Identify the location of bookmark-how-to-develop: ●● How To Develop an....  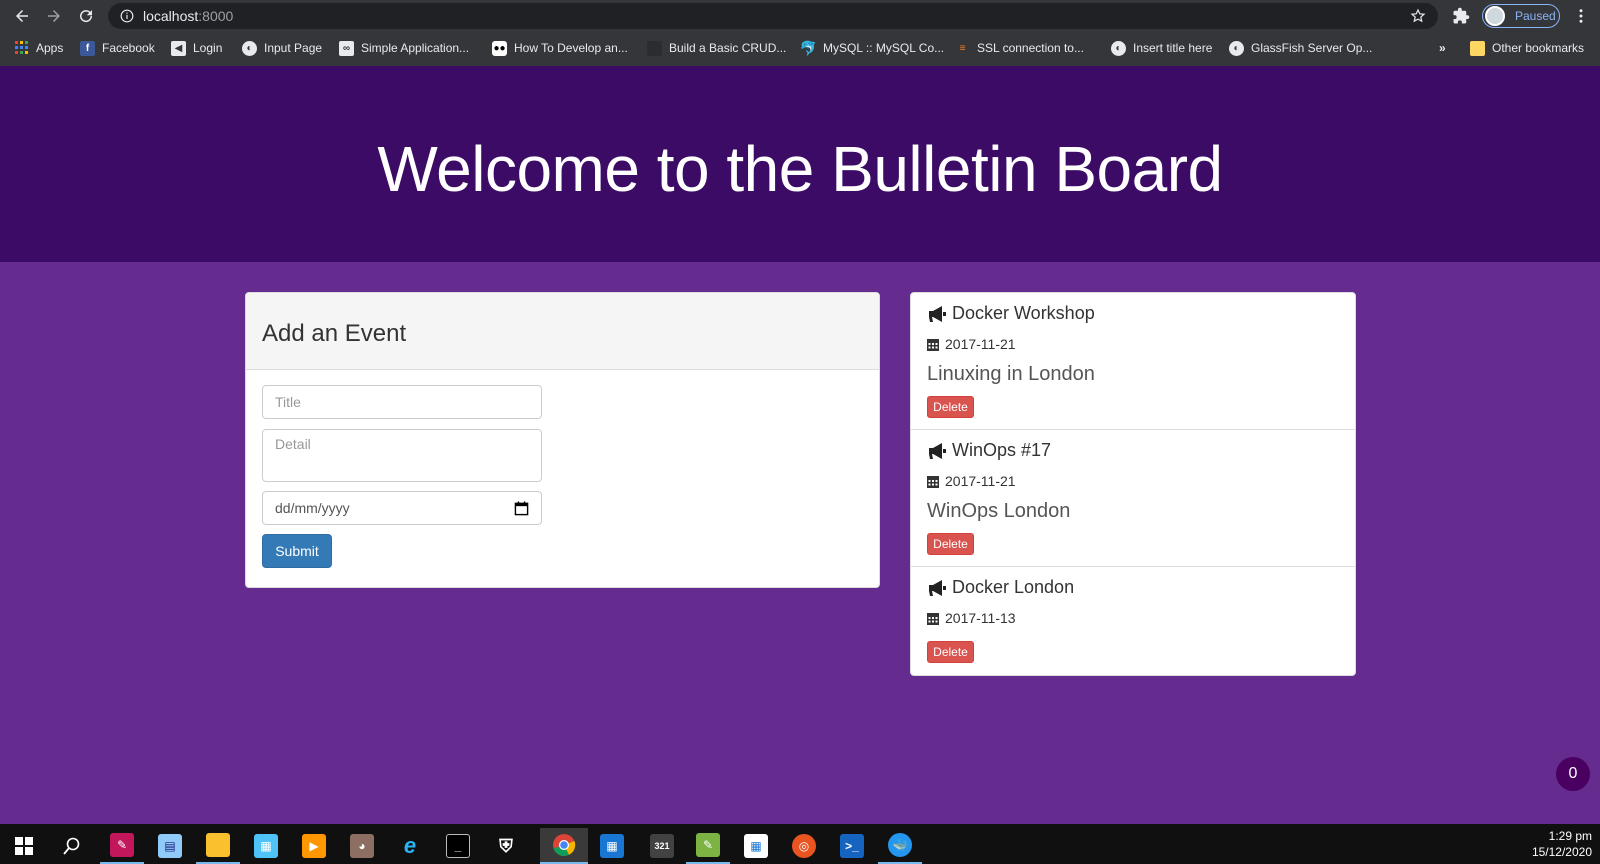
(560, 48).